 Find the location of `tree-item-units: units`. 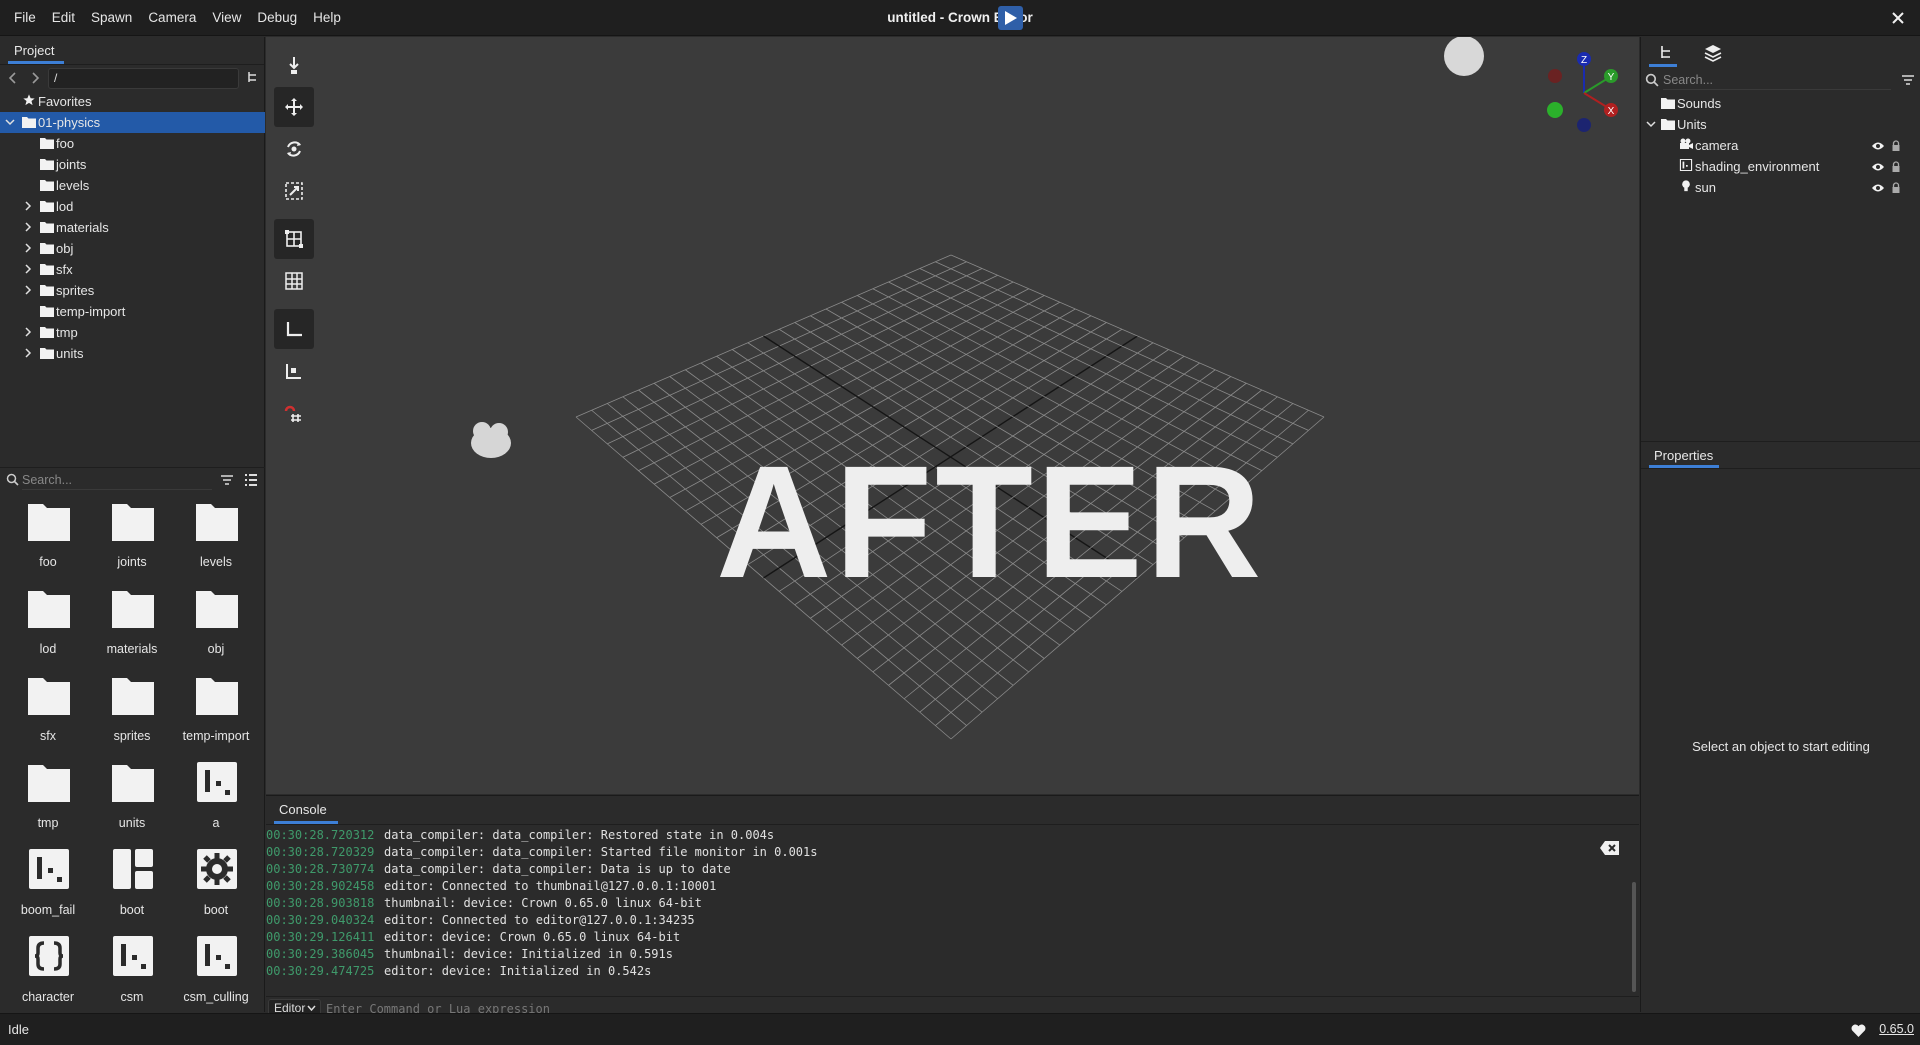

tree-item-units: units is located at coordinates (132, 353).